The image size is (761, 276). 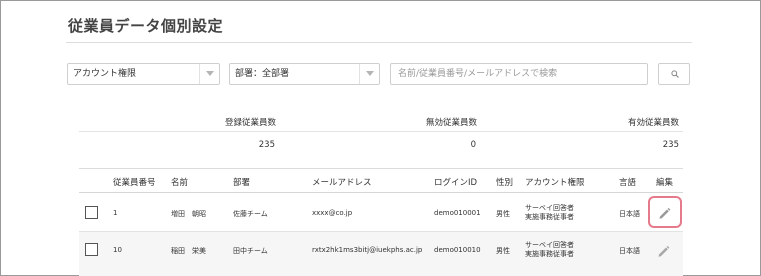 What do you see at coordinates (381, 192) in the screenshot?
I see `table-header-divider` at bounding box center [381, 192].